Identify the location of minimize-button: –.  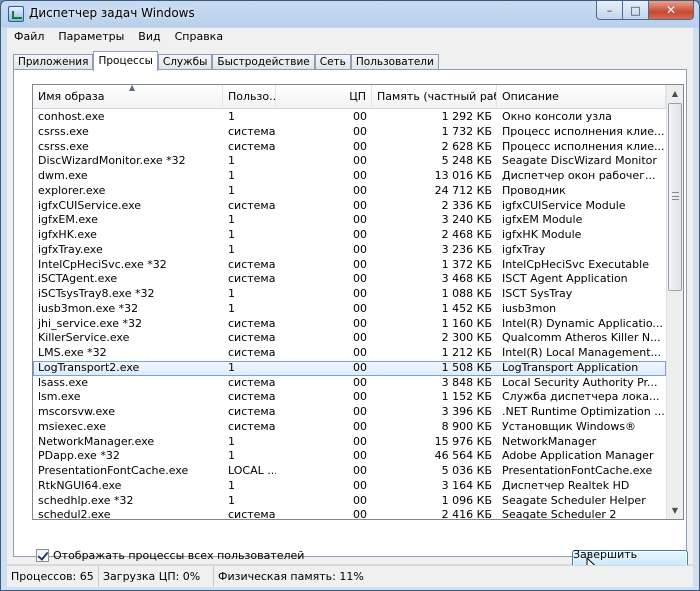
(609, 10).